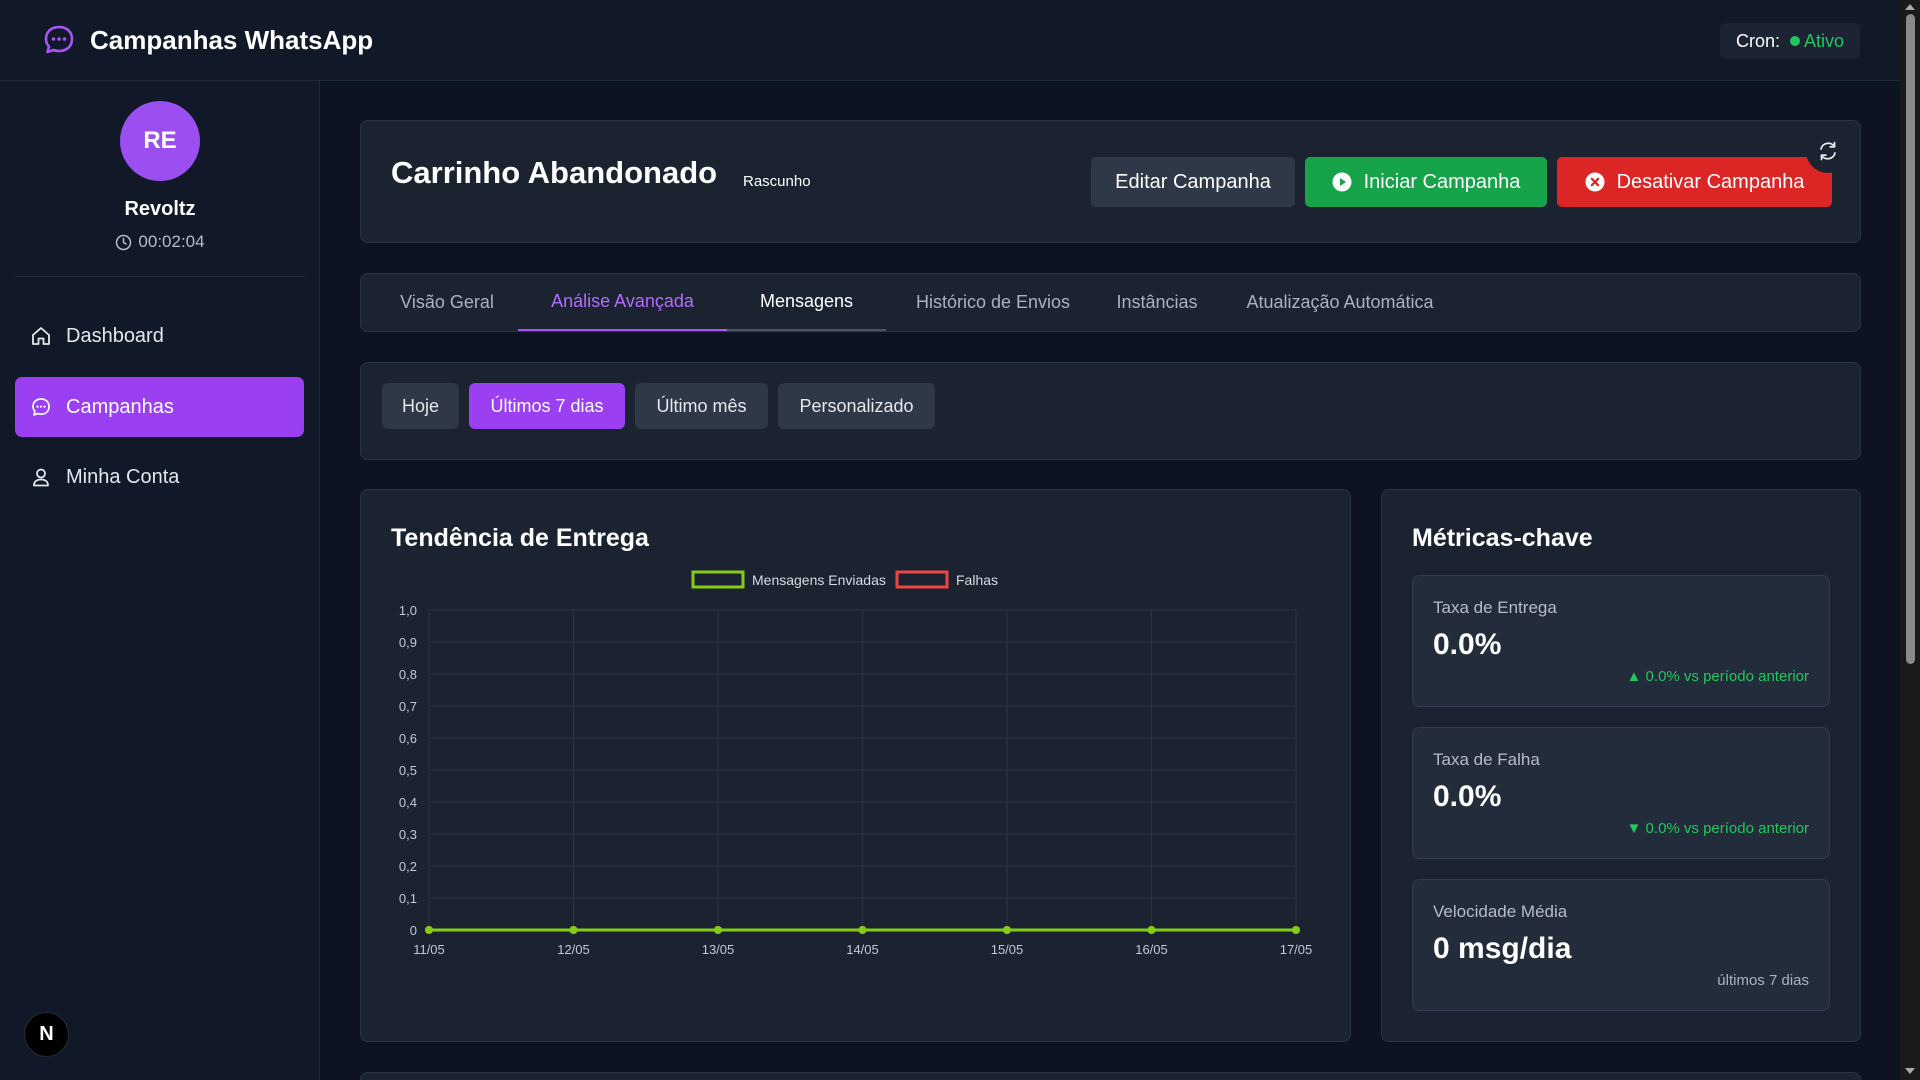  Describe the element at coordinates (408, 770) in the screenshot. I see `y-tick-label: 0,5` at that location.